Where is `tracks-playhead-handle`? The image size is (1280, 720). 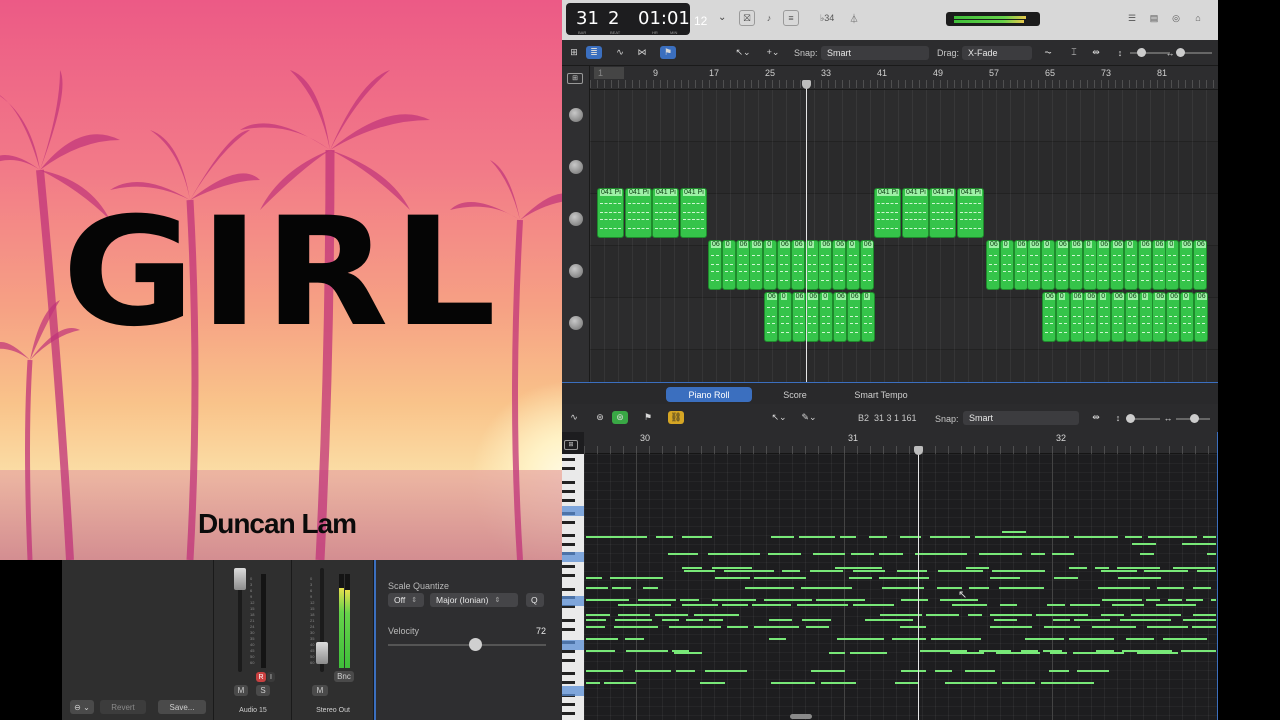 tracks-playhead-handle is located at coordinates (806, 84).